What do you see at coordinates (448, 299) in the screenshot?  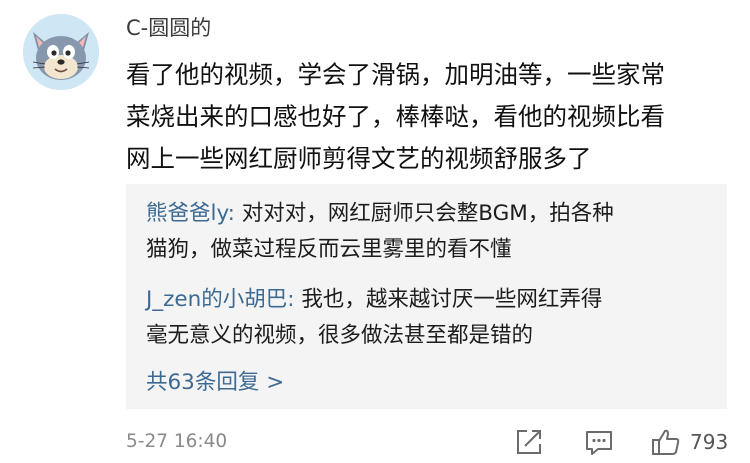 I see `reply-text: 我也，越来越讨厌一些网红弄得` at bounding box center [448, 299].